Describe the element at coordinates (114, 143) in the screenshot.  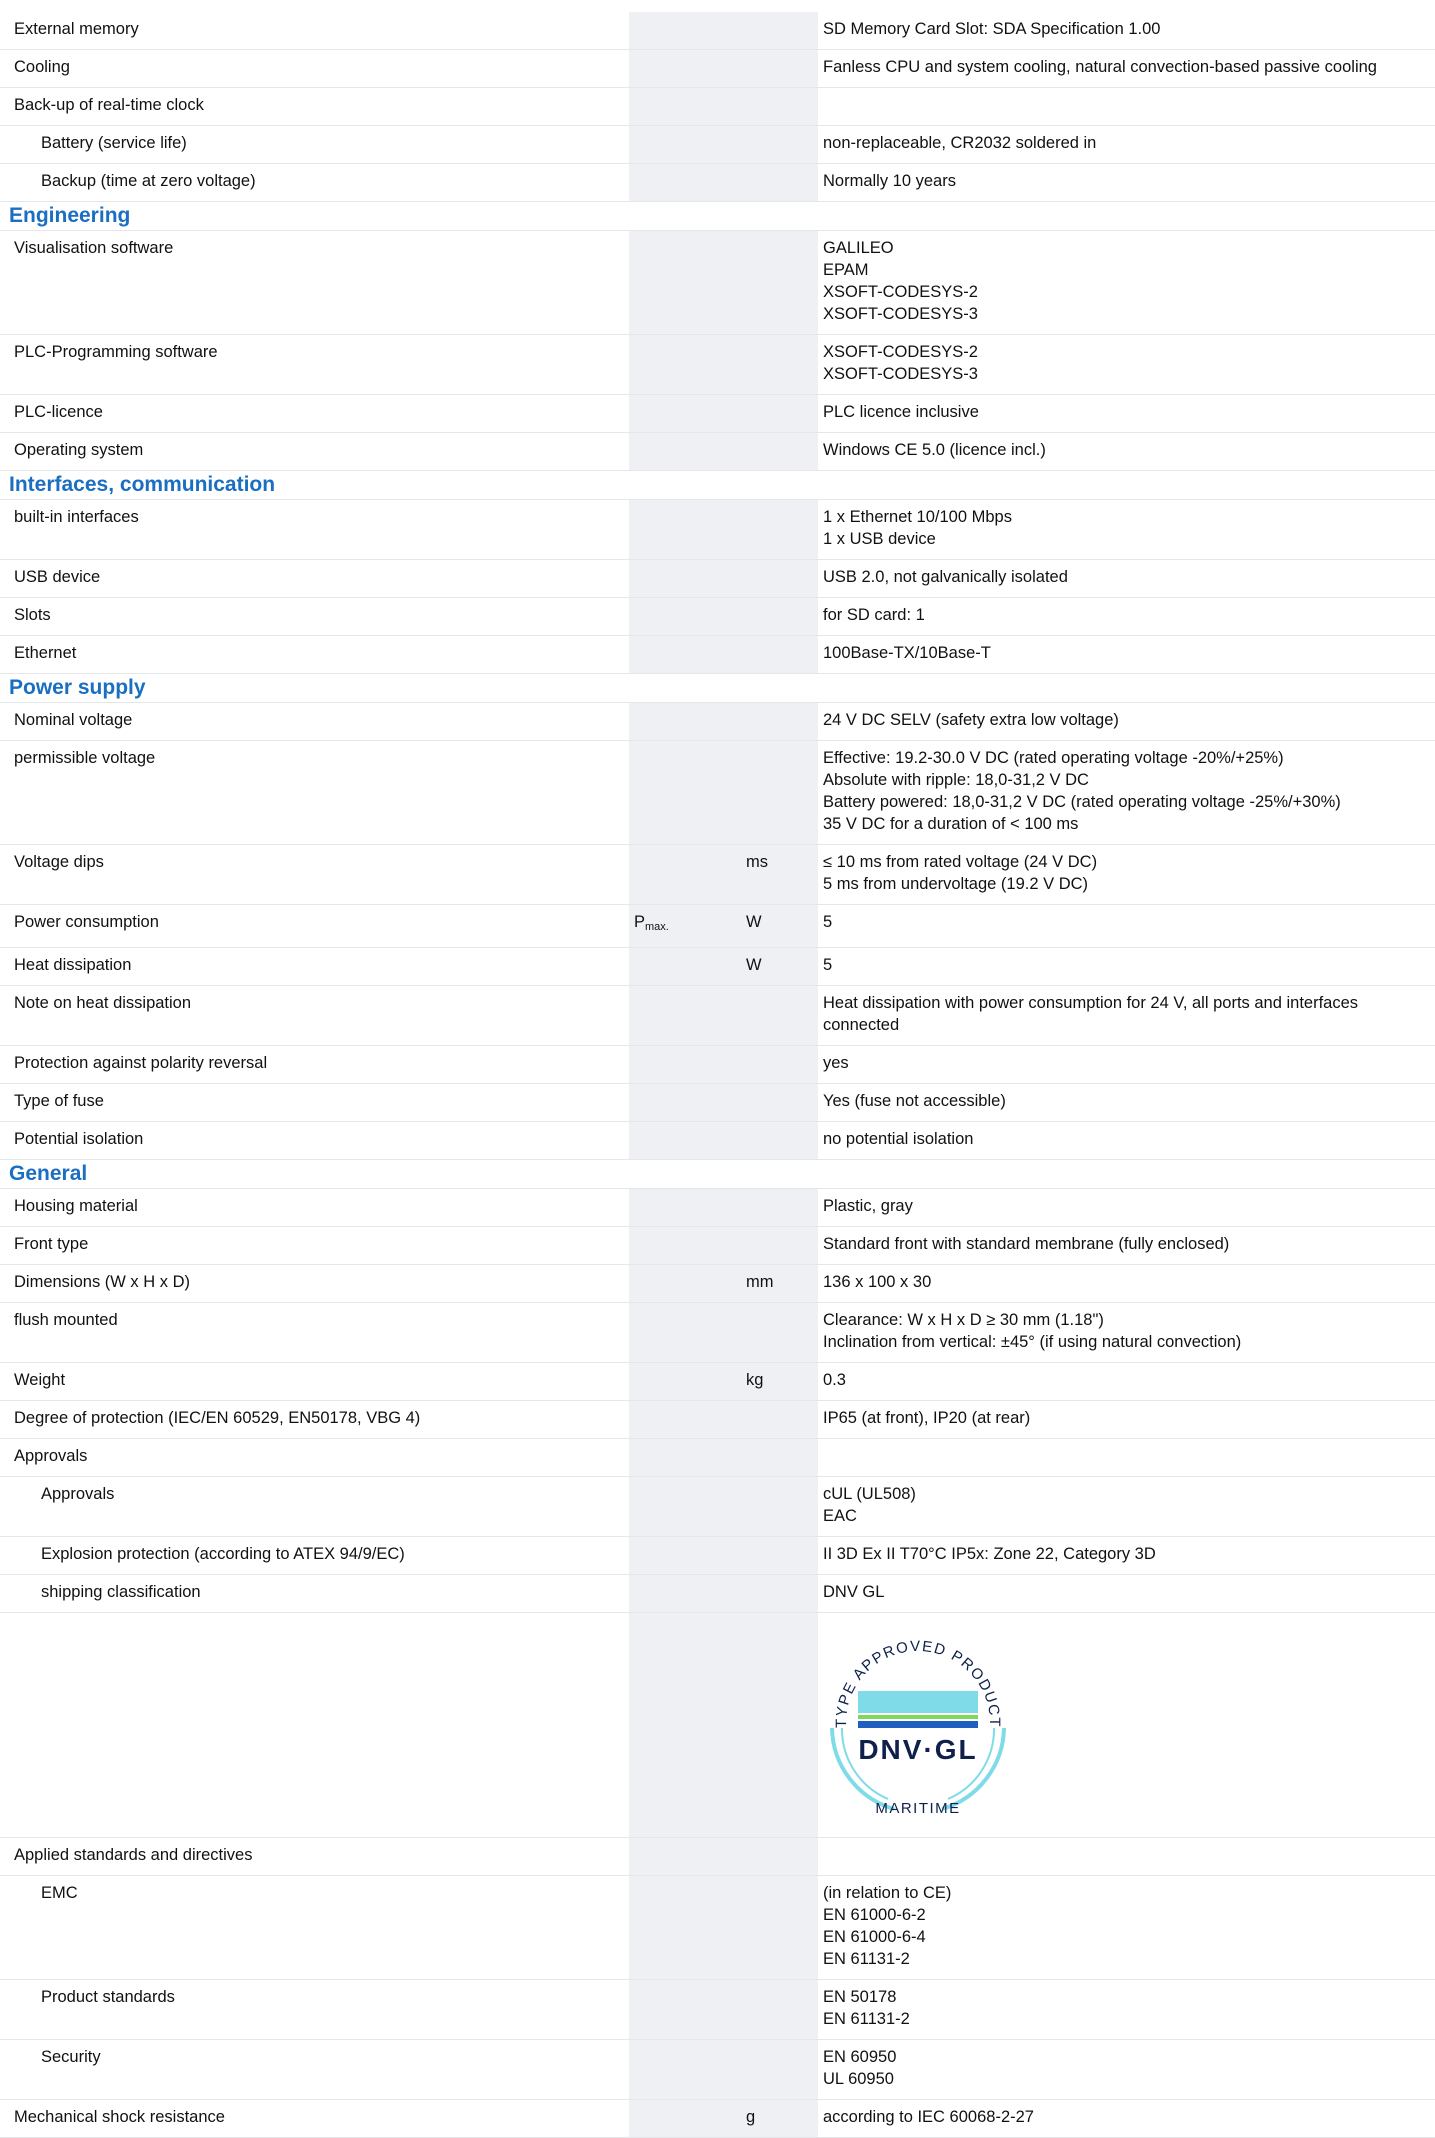
I see `spec-label: Battery (service life)` at that location.